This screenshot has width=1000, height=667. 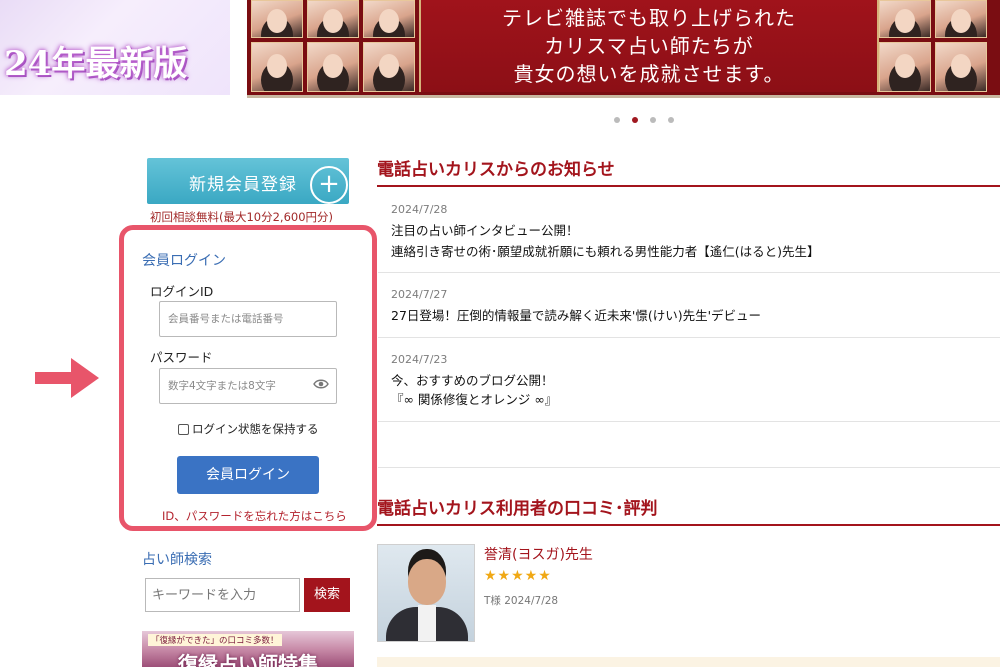 What do you see at coordinates (243, 185) in the screenshot?
I see `register-button-label: 新規会員登録` at bounding box center [243, 185].